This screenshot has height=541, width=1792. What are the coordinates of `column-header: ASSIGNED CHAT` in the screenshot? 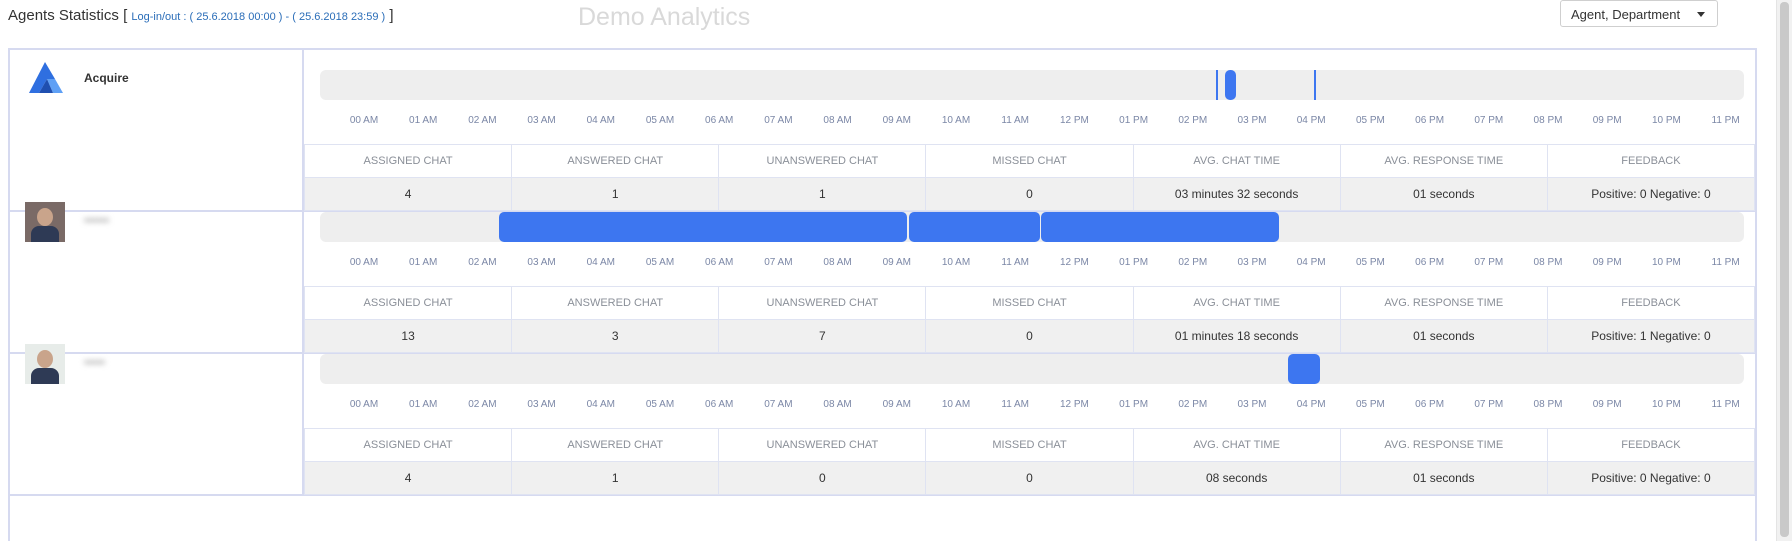 It's located at (408, 303).